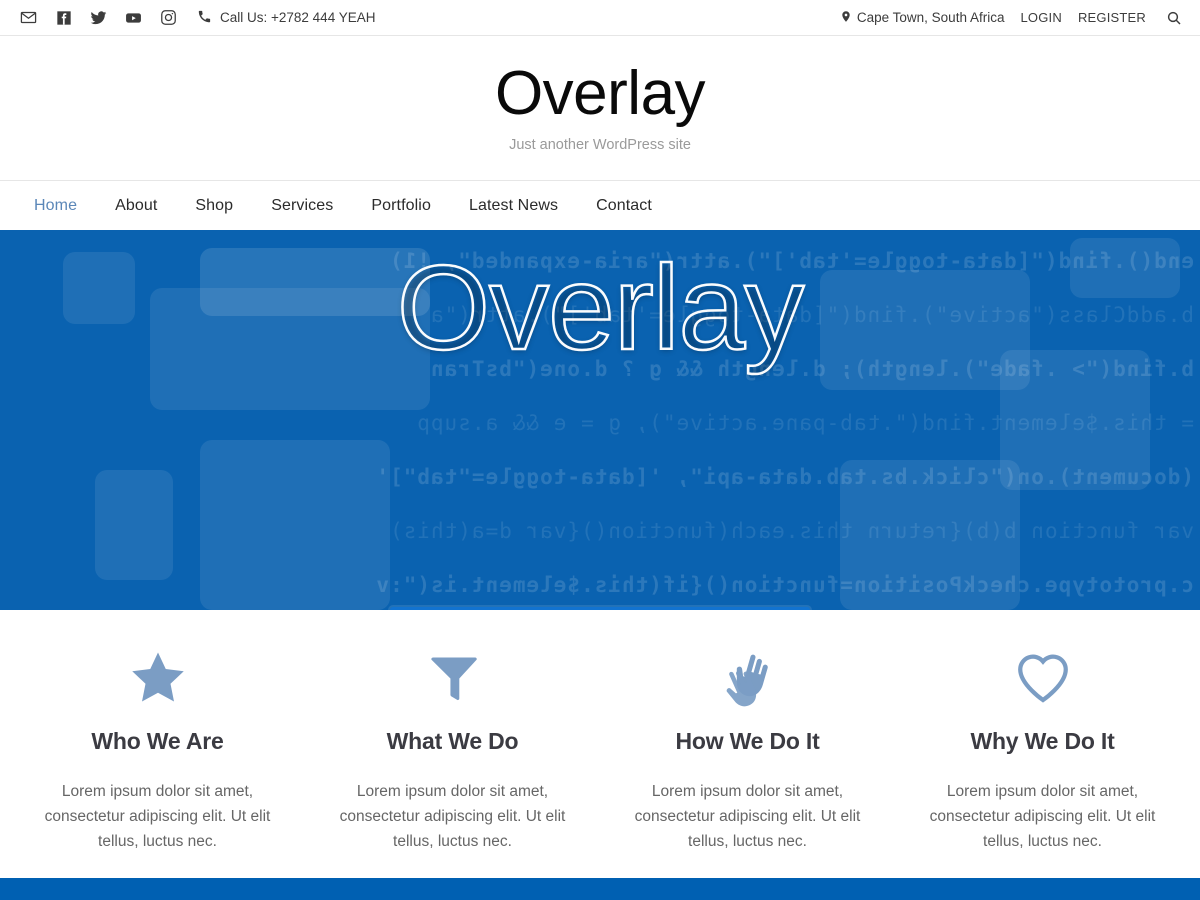 The height and width of the screenshot is (900, 1200). I want to click on phone-number: Call Us: +2782 444 YEAH, so click(286, 18).